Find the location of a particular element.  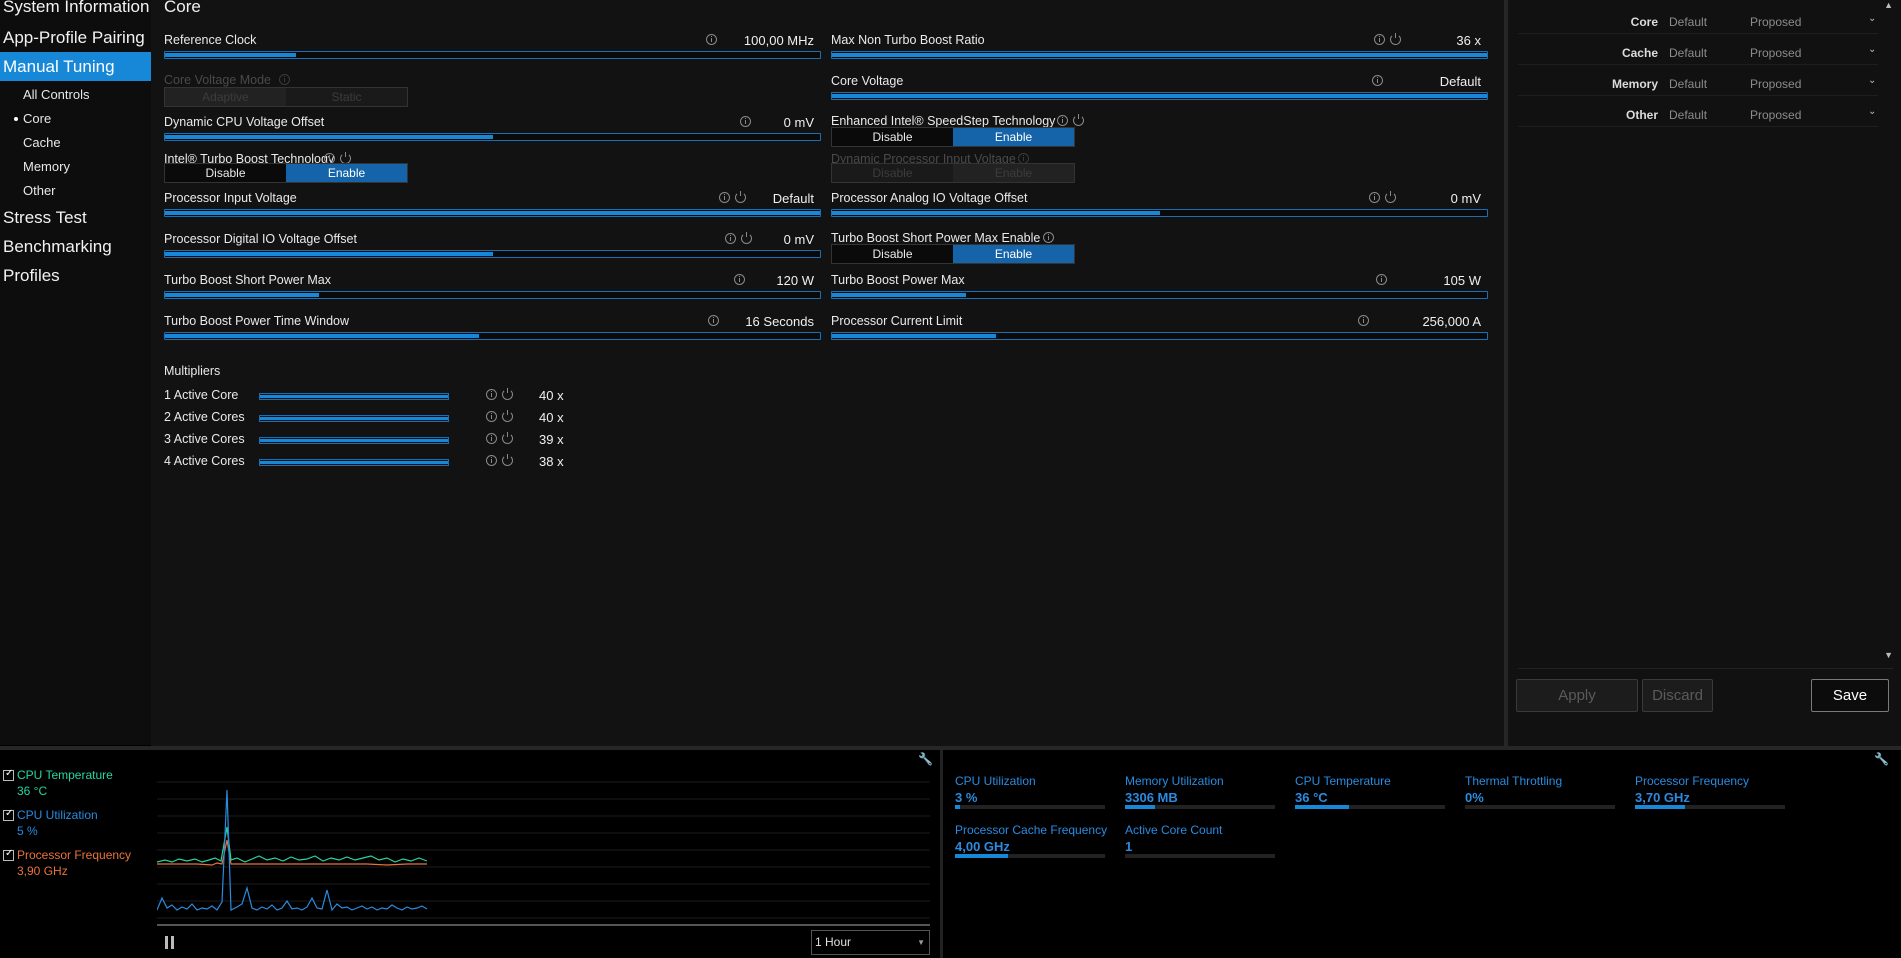

pause-icon is located at coordinates (170, 942).